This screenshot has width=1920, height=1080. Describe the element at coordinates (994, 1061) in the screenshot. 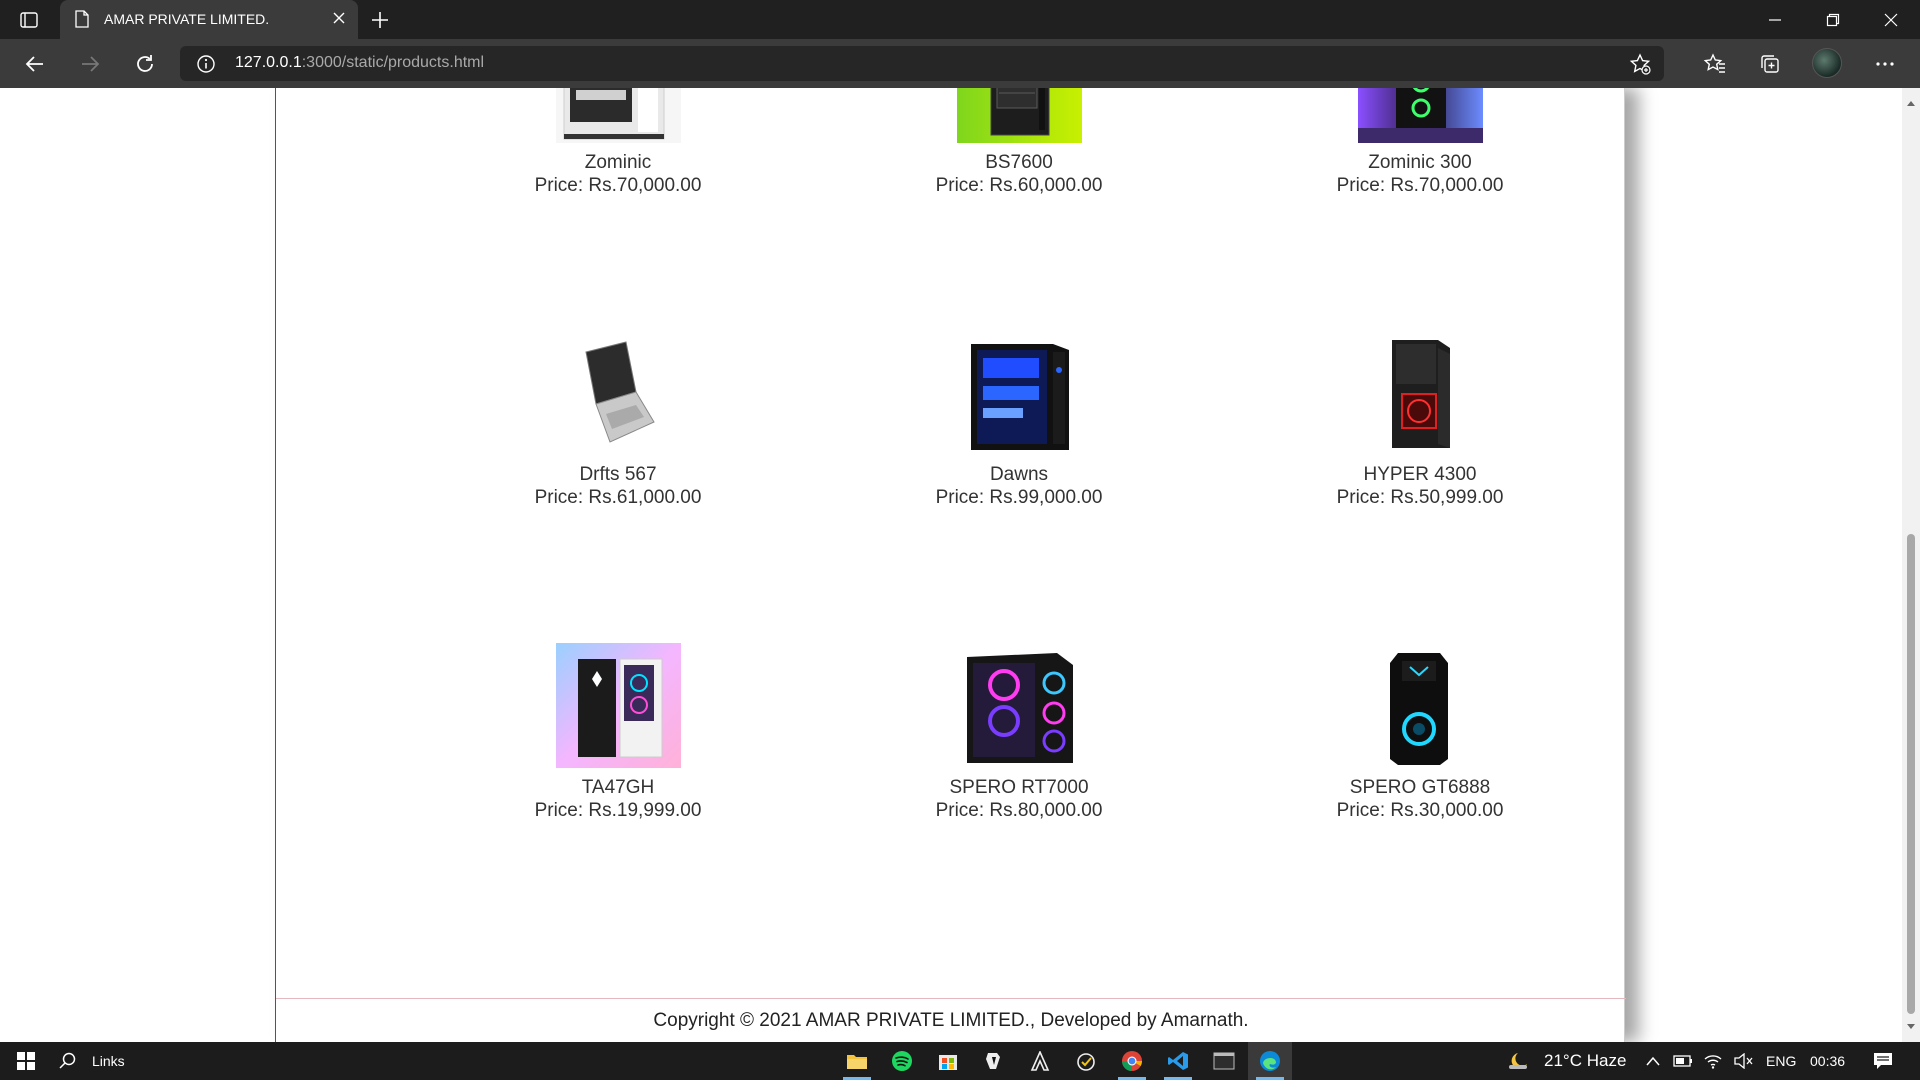

I see `game-app-icon` at that location.